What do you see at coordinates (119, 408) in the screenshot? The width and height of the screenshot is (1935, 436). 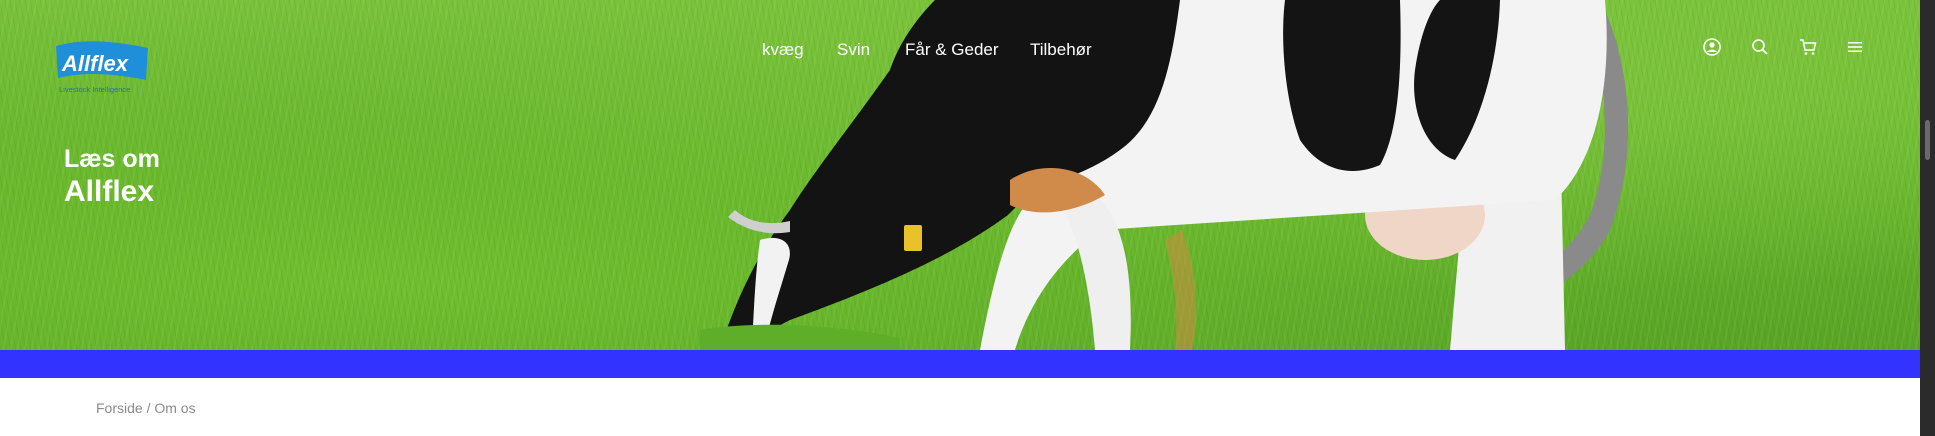 I see `breadcrumb-home-link: Forside` at bounding box center [119, 408].